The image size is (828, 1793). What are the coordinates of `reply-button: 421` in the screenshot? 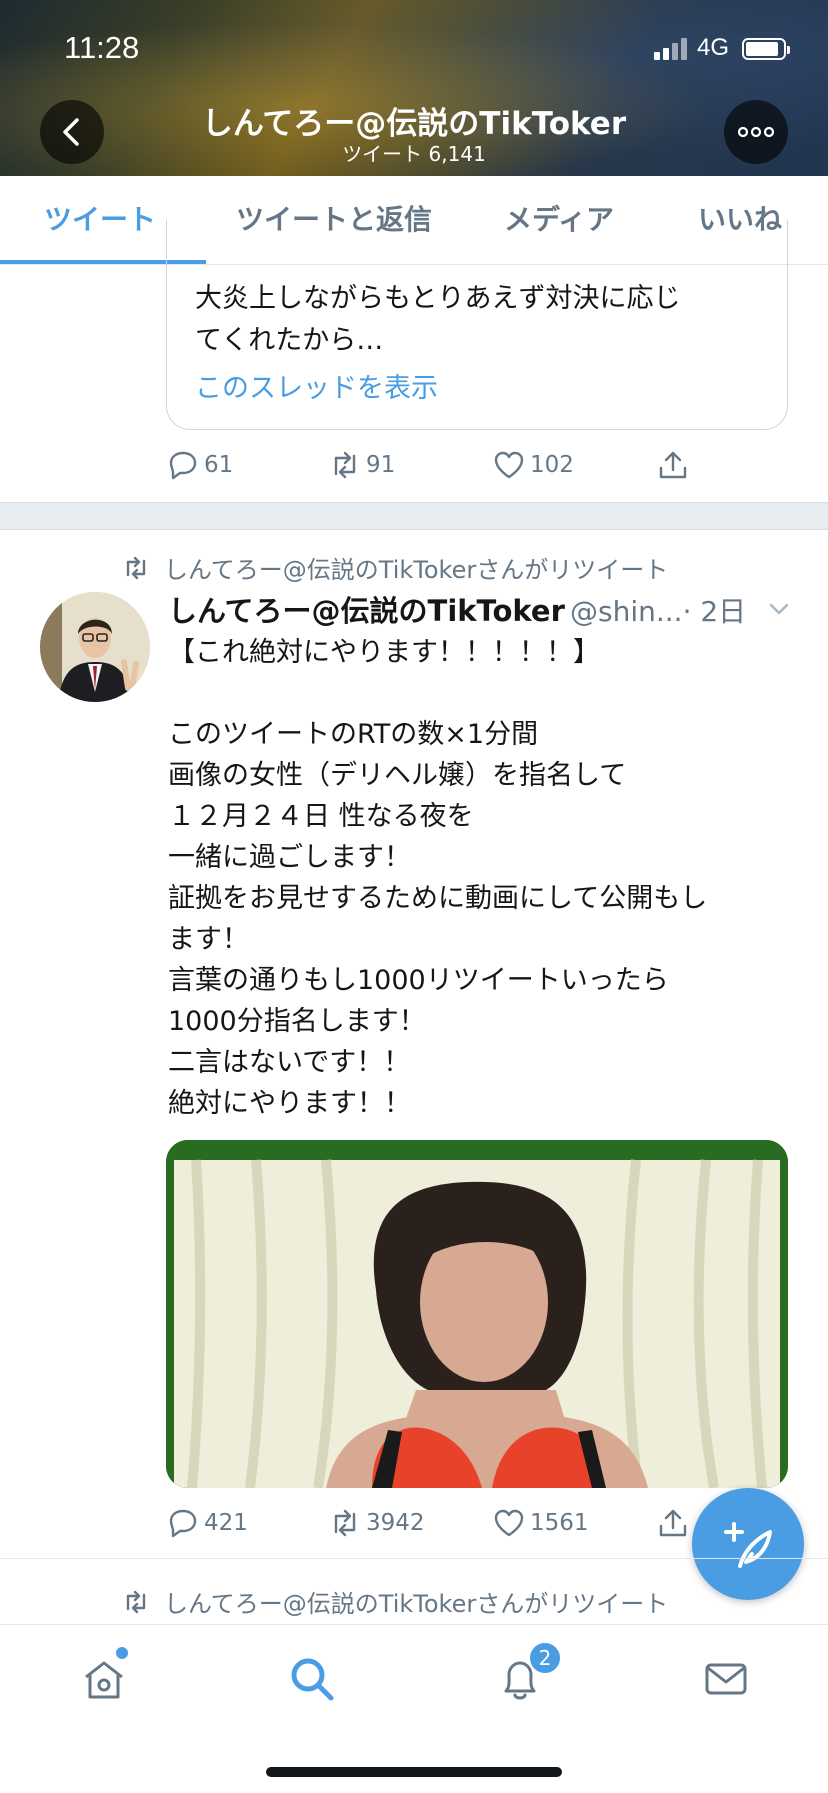 It's located at (207, 1523).